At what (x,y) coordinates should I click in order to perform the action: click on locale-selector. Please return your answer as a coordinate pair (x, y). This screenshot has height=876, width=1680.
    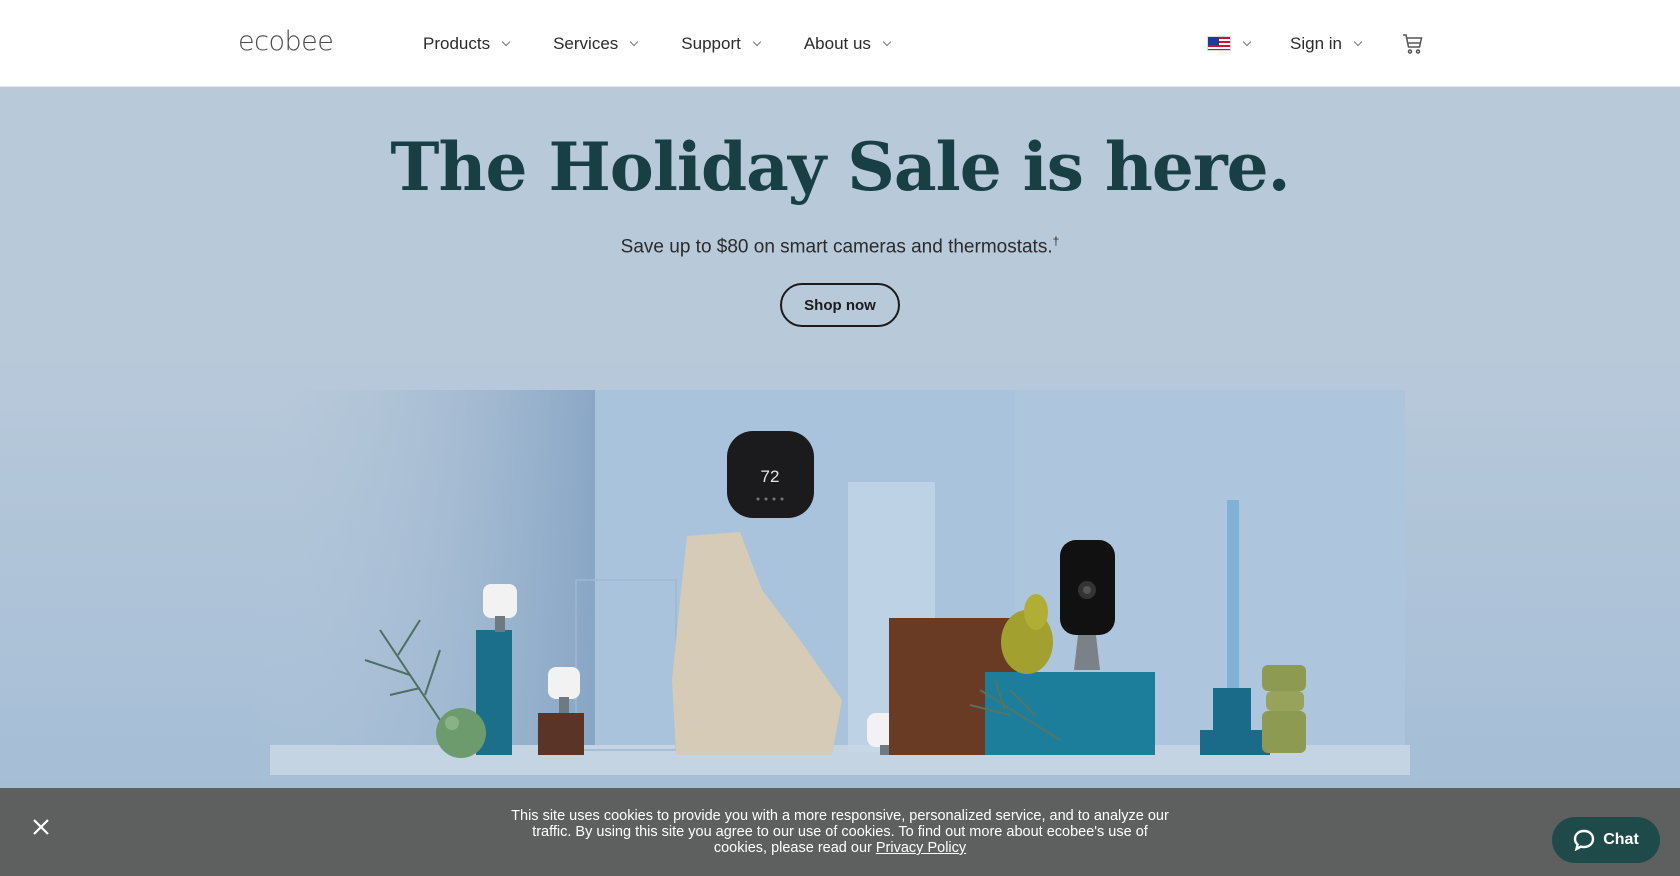
    Looking at the image, I should click on (1229, 43).